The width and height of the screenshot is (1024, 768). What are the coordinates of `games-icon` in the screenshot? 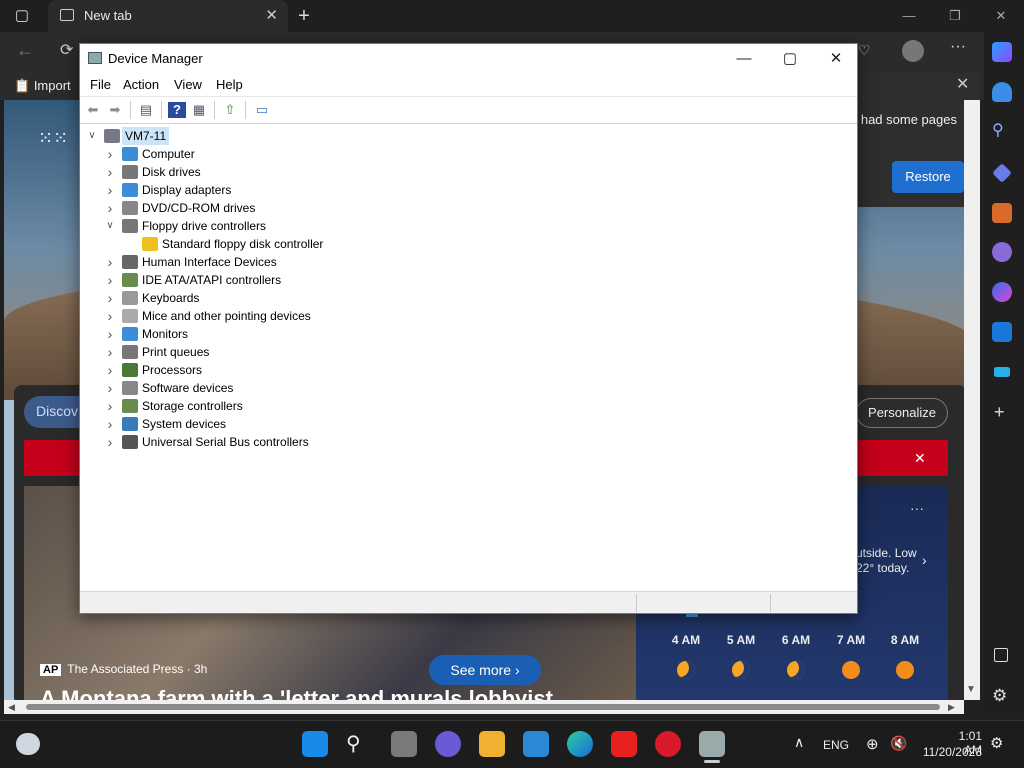 It's located at (1002, 252).